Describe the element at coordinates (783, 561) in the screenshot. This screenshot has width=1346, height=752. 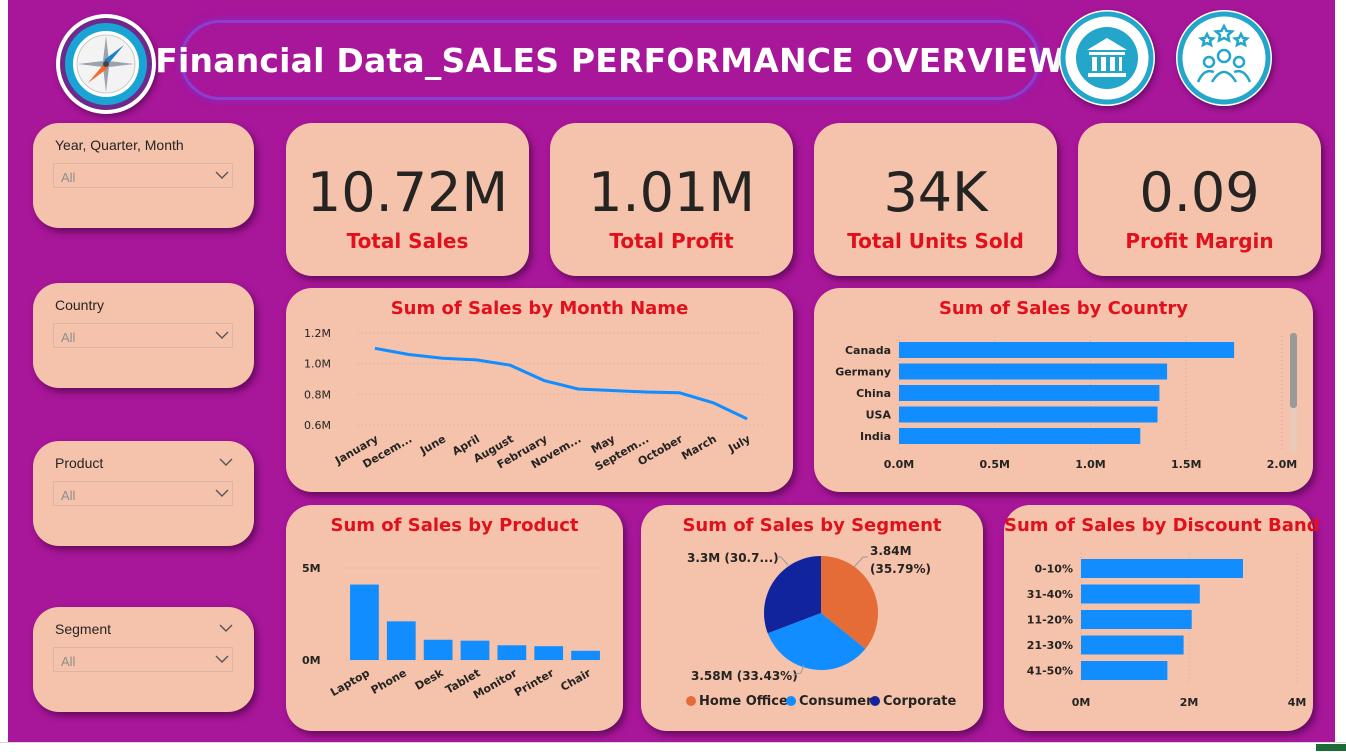
I see `leader-line` at that location.